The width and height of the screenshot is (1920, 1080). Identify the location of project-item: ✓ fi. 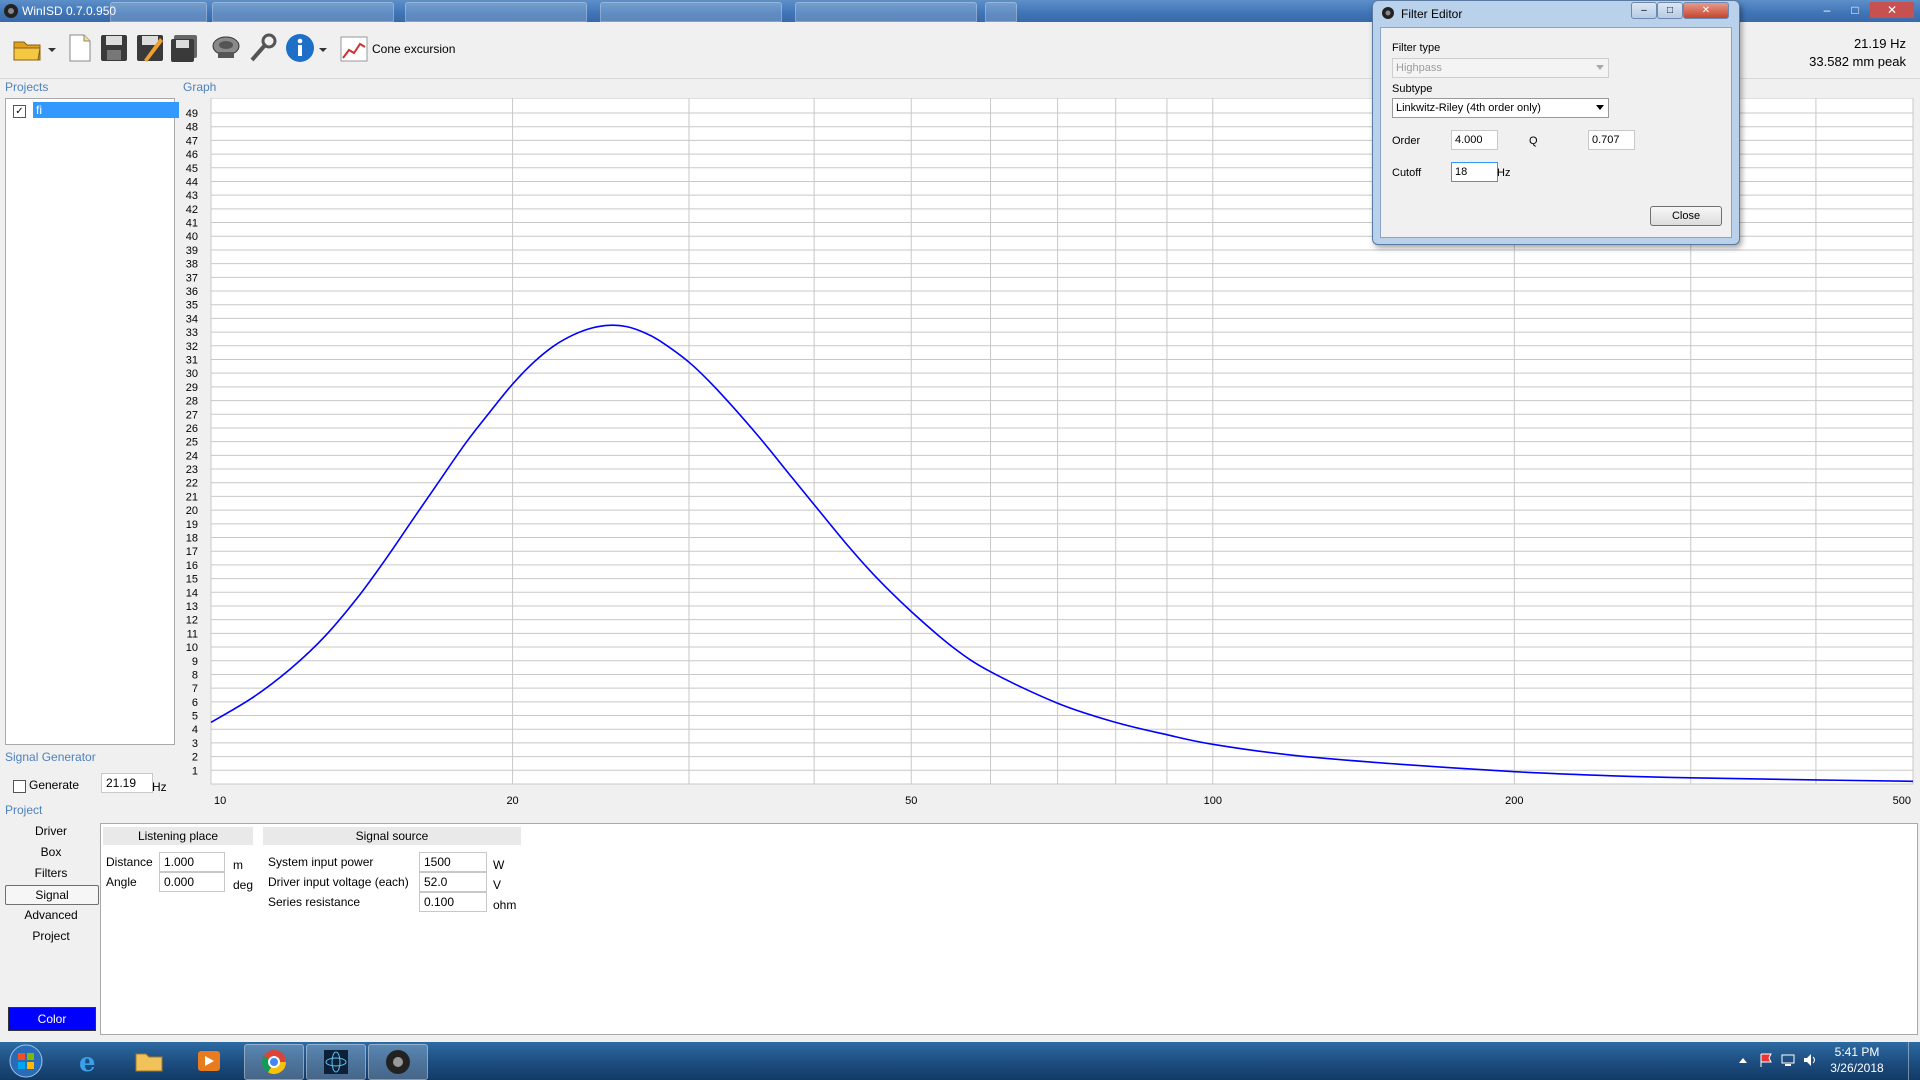
(94, 110).